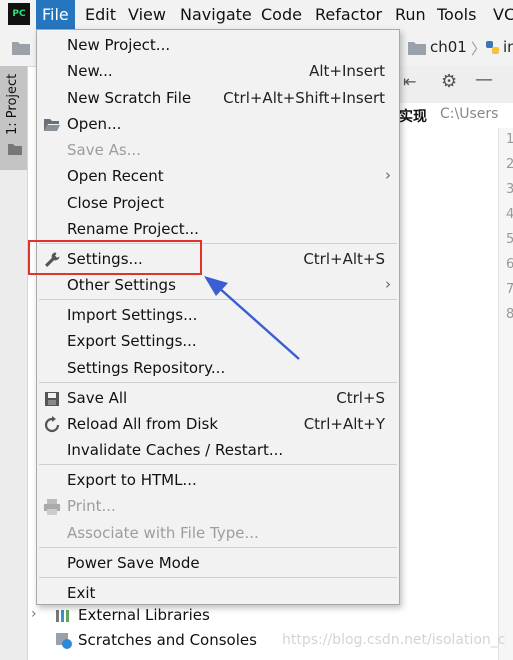 Image resolution: width=513 pixels, height=660 pixels. Describe the element at coordinates (252, 318) in the screenshot. I see `annotation-arrow` at that location.